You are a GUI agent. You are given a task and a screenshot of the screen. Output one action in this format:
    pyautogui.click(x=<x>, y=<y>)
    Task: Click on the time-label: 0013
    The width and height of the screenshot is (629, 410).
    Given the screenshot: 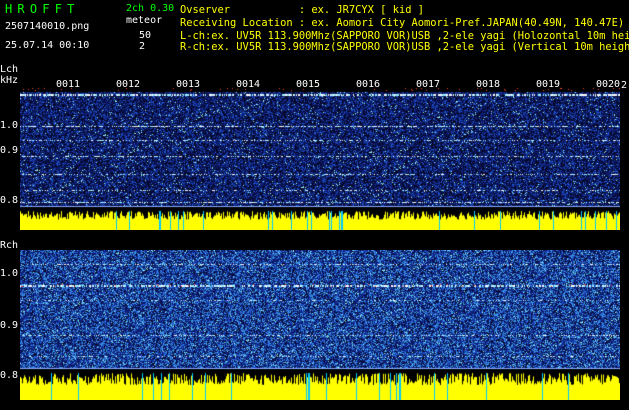 What is the action you would take?
    pyautogui.click(x=188, y=84)
    